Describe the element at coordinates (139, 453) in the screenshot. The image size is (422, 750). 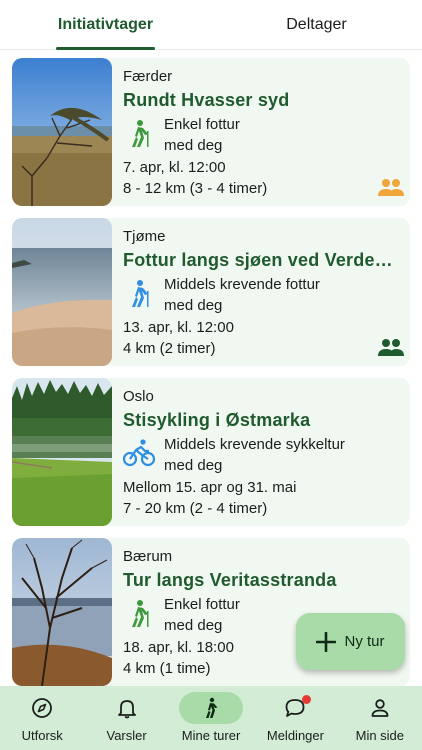
I see `bicycle-icon` at that location.